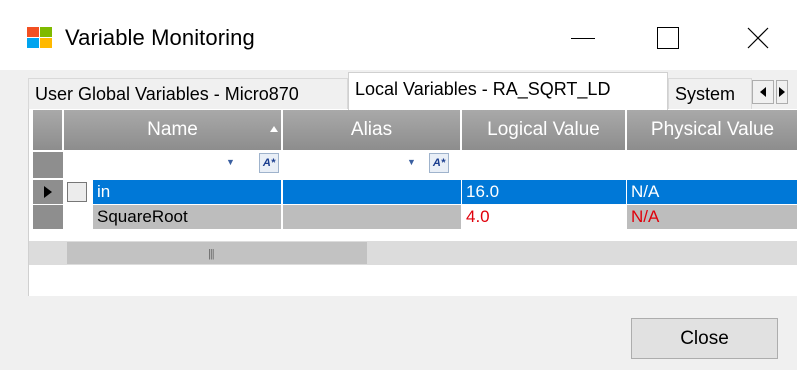 Image resolution: width=797 pixels, height=370 pixels. I want to click on alias-filter-cell: ▼ A*, so click(372, 164).